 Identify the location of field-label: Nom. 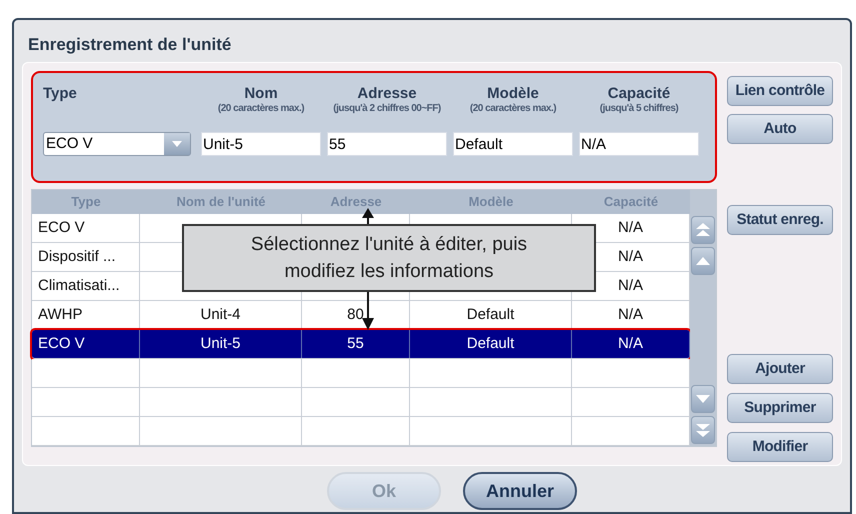
(261, 92).